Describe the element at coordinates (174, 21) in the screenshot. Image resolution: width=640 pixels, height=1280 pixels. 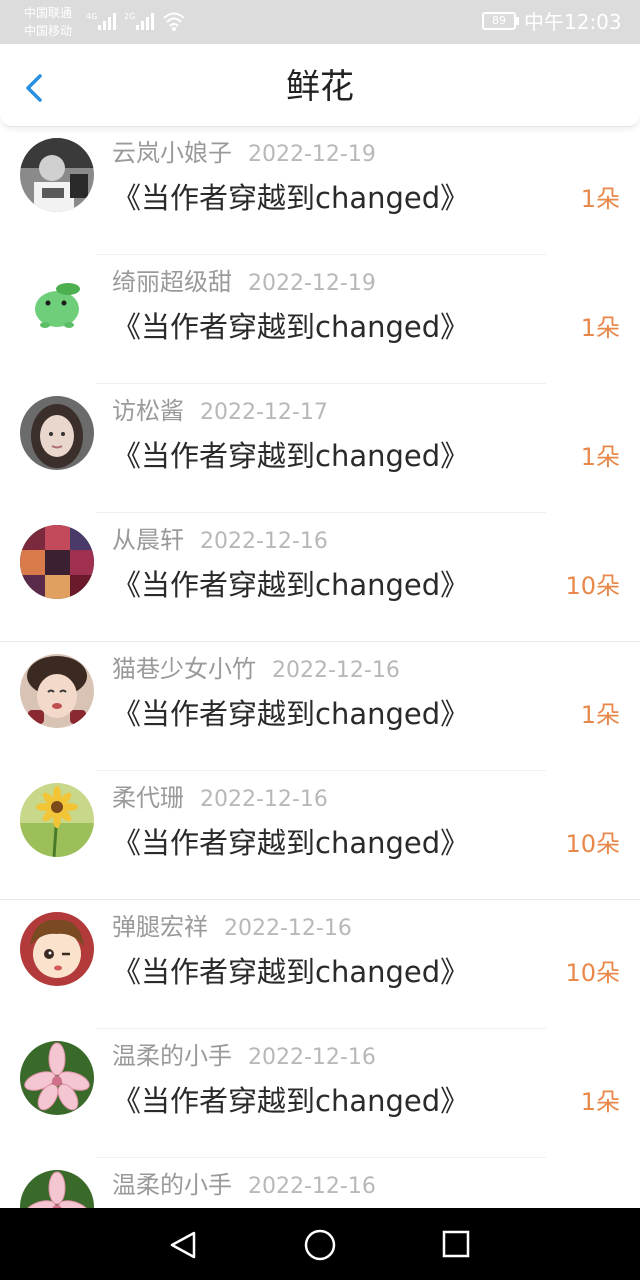
I see `wifi-icon` at that location.